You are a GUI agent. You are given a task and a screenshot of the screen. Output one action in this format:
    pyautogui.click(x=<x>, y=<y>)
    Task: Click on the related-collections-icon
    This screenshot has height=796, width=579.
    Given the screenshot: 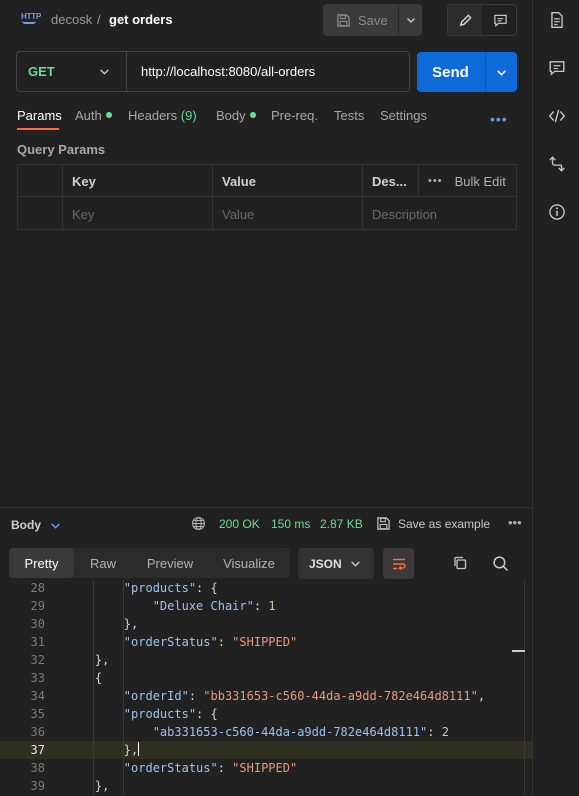 What is the action you would take?
    pyautogui.click(x=557, y=164)
    